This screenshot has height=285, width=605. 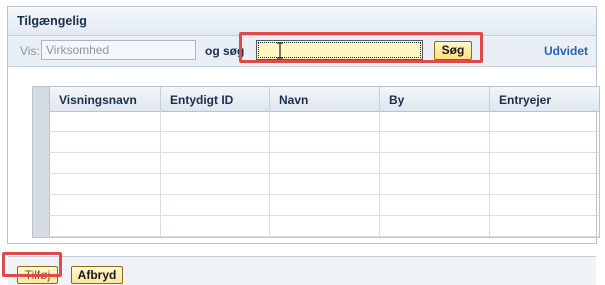 I want to click on vis-select: Virksomhed, so click(x=118, y=50).